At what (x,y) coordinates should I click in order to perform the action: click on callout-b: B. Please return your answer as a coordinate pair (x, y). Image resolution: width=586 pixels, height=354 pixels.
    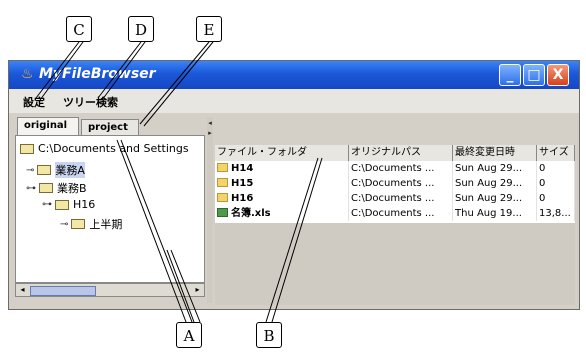
    Looking at the image, I should click on (269, 335).